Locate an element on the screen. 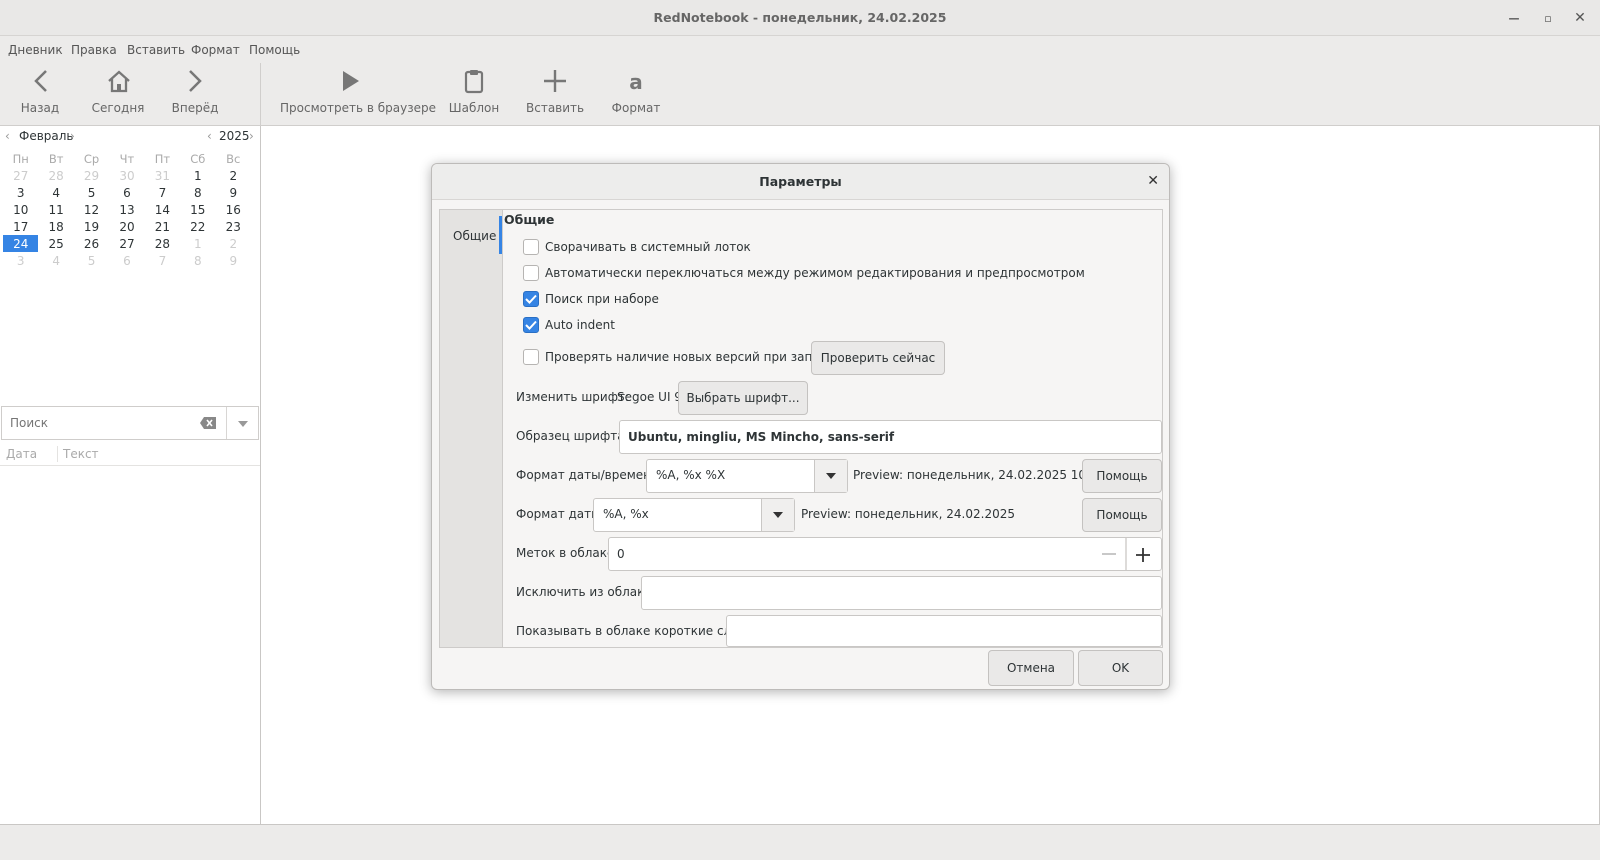 The height and width of the screenshot is (860, 1600). dropdown-arrow-icon is located at coordinates (243, 424).